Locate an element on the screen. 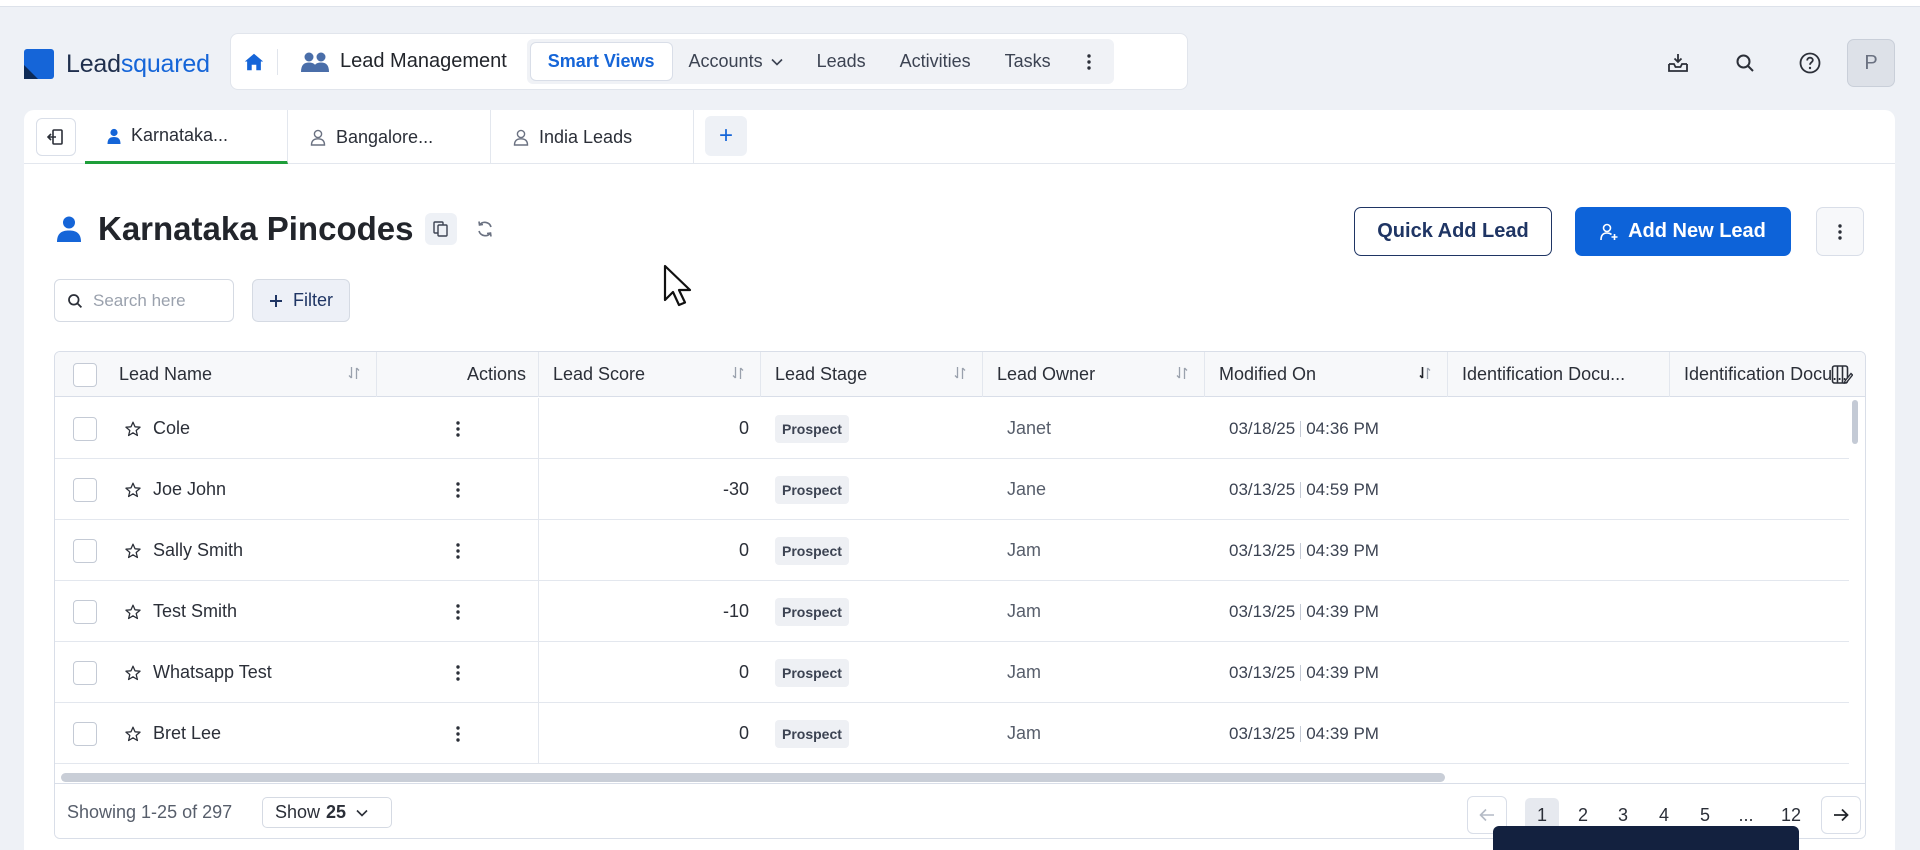 The image size is (1920, 850). columns-settings-icon is located at coordinates (1842, 374).